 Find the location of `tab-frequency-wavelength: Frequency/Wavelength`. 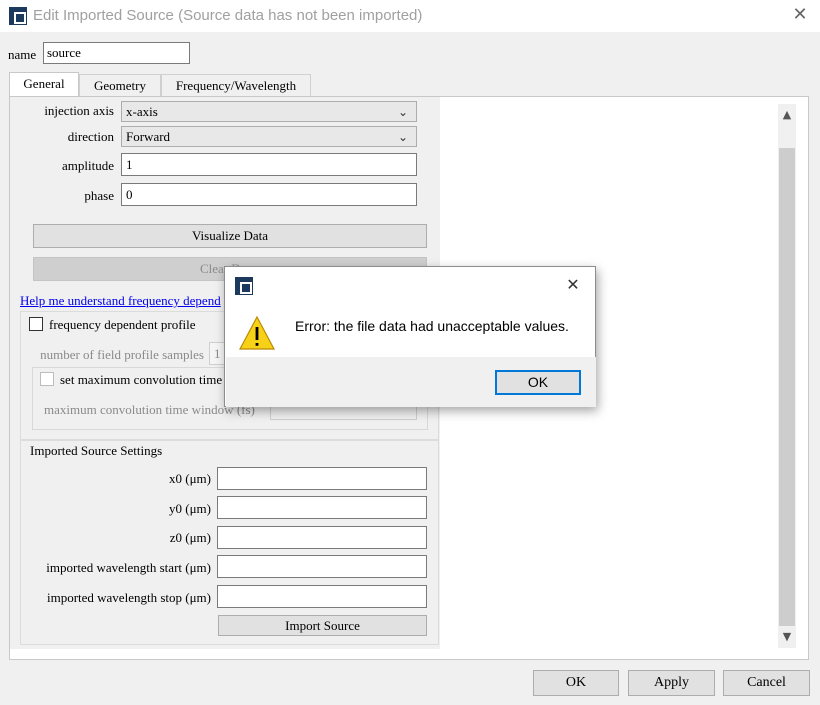

tab-frequency-wavelength: Frequency/Wavelength is located at coordinates (236, 86).